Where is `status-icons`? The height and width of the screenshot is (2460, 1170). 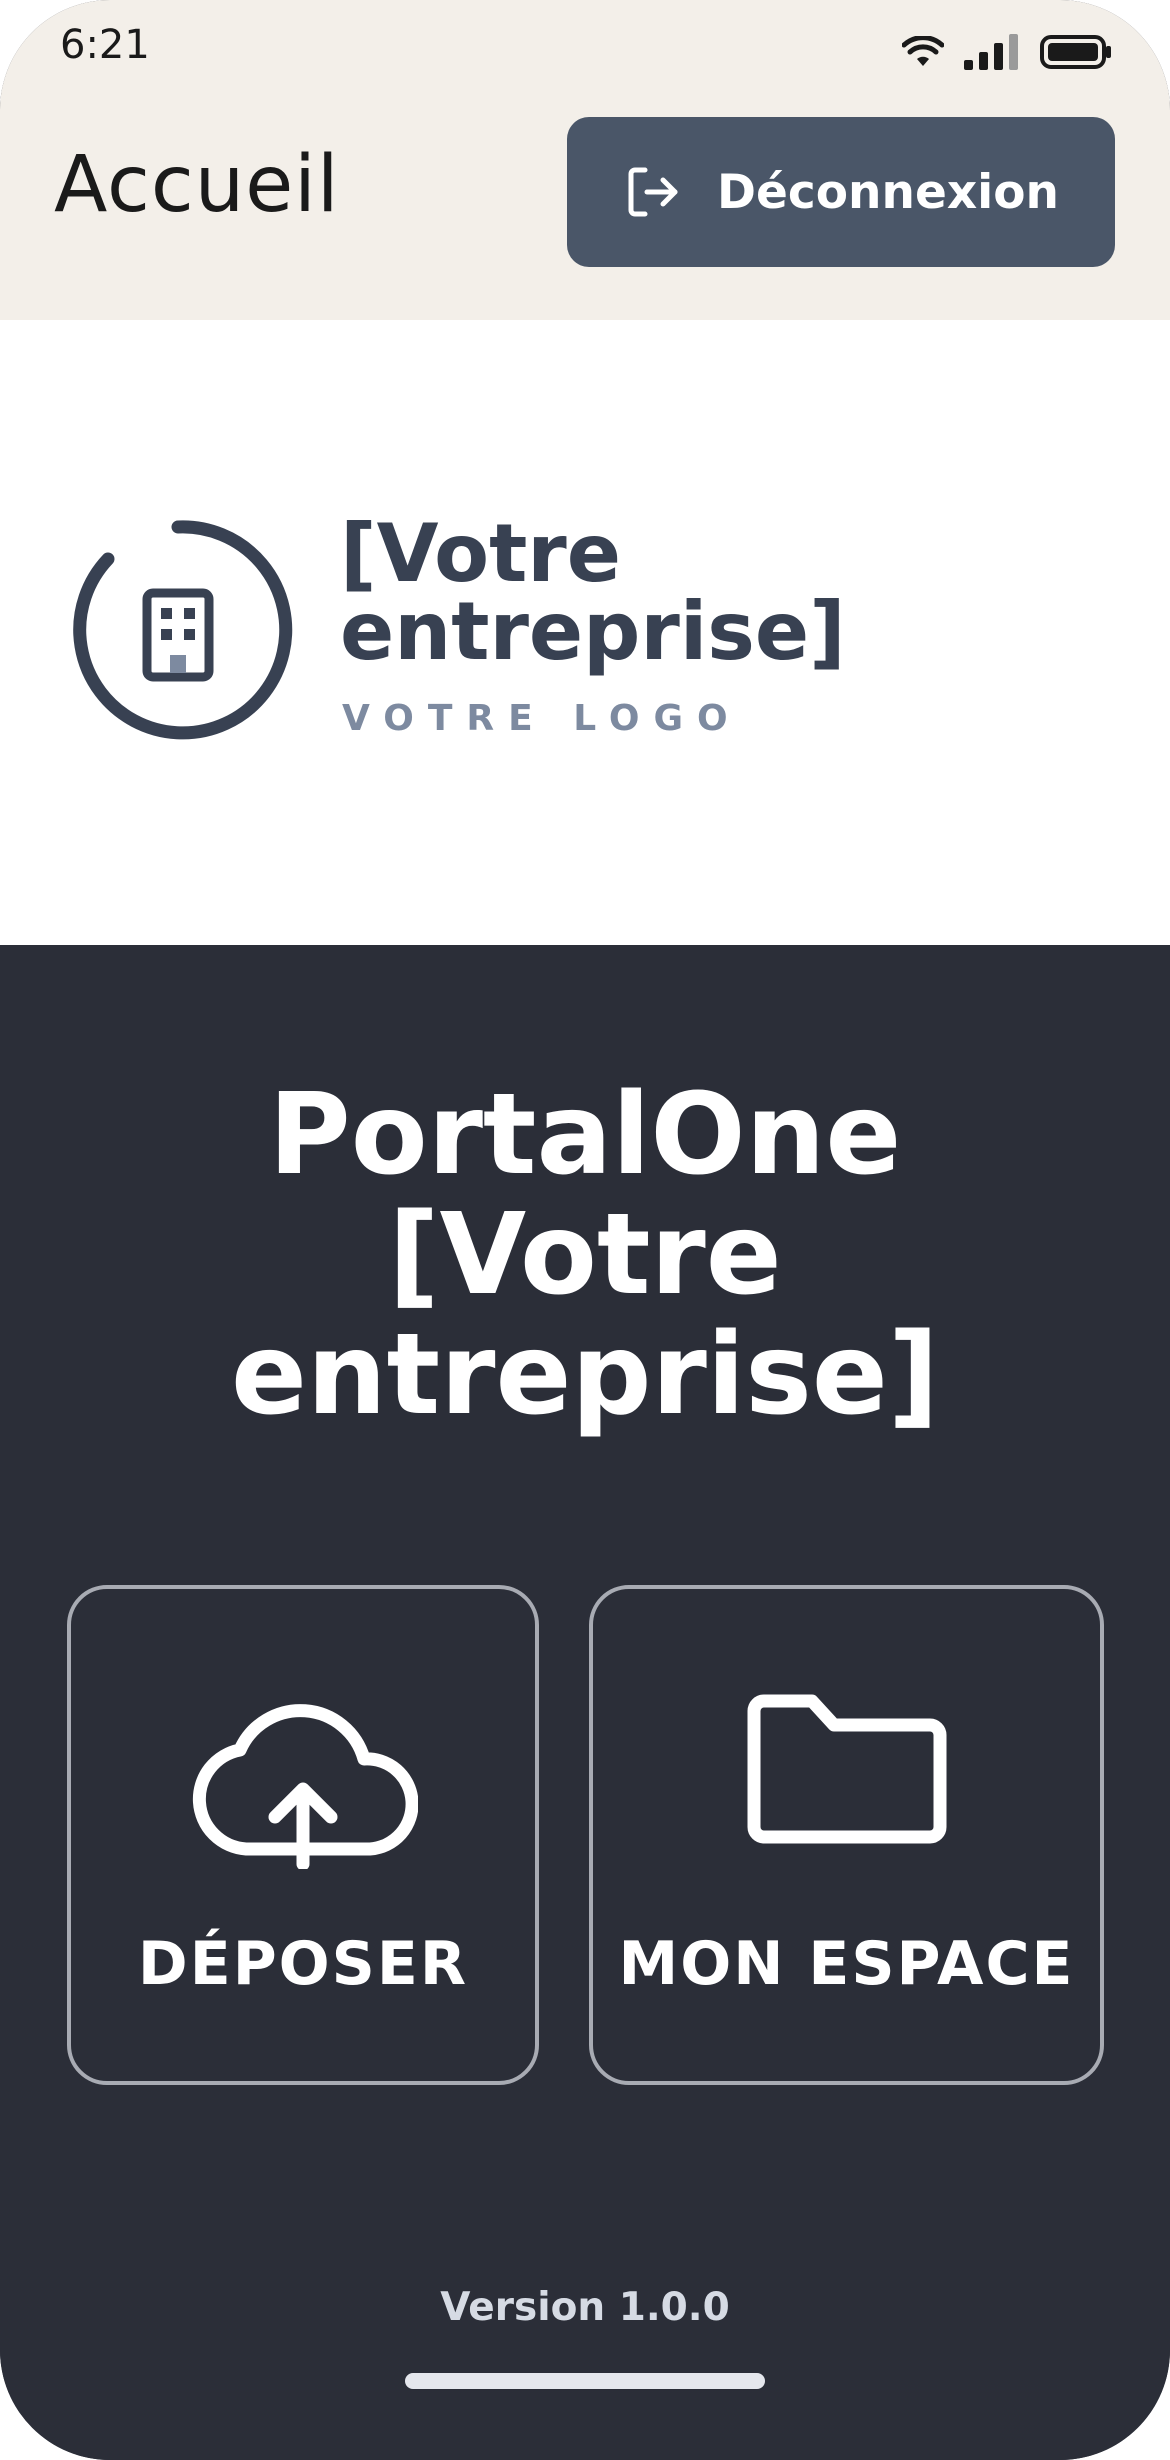 status-icons is located at coordinates (1007, 52).